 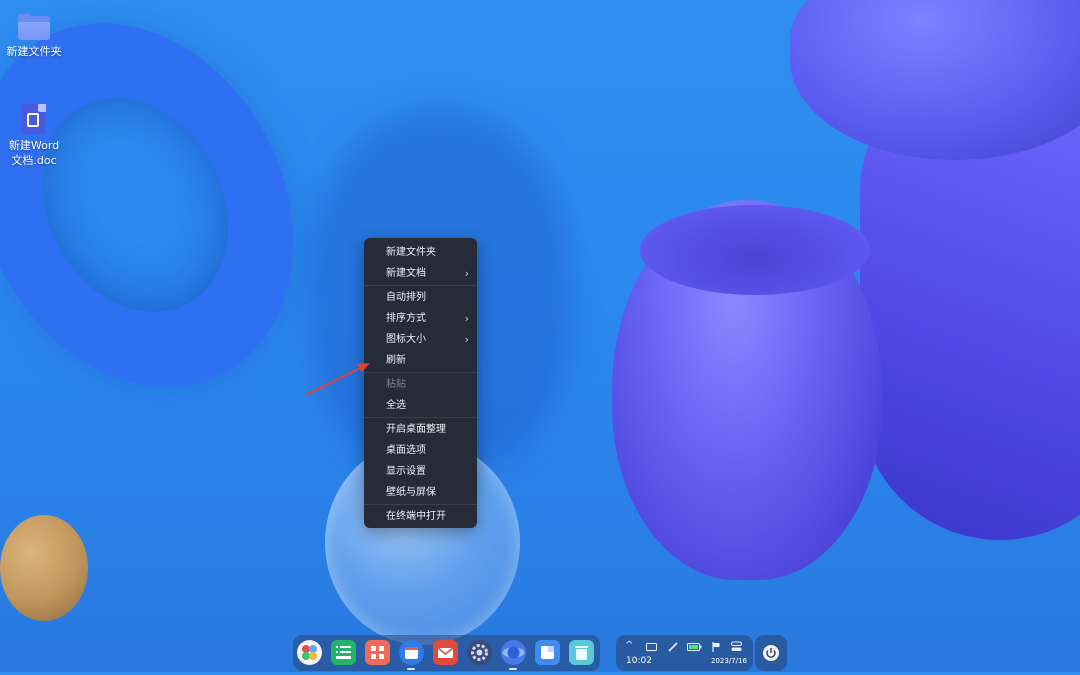 I want to click on notes-icon, so click(x=547, y=652).